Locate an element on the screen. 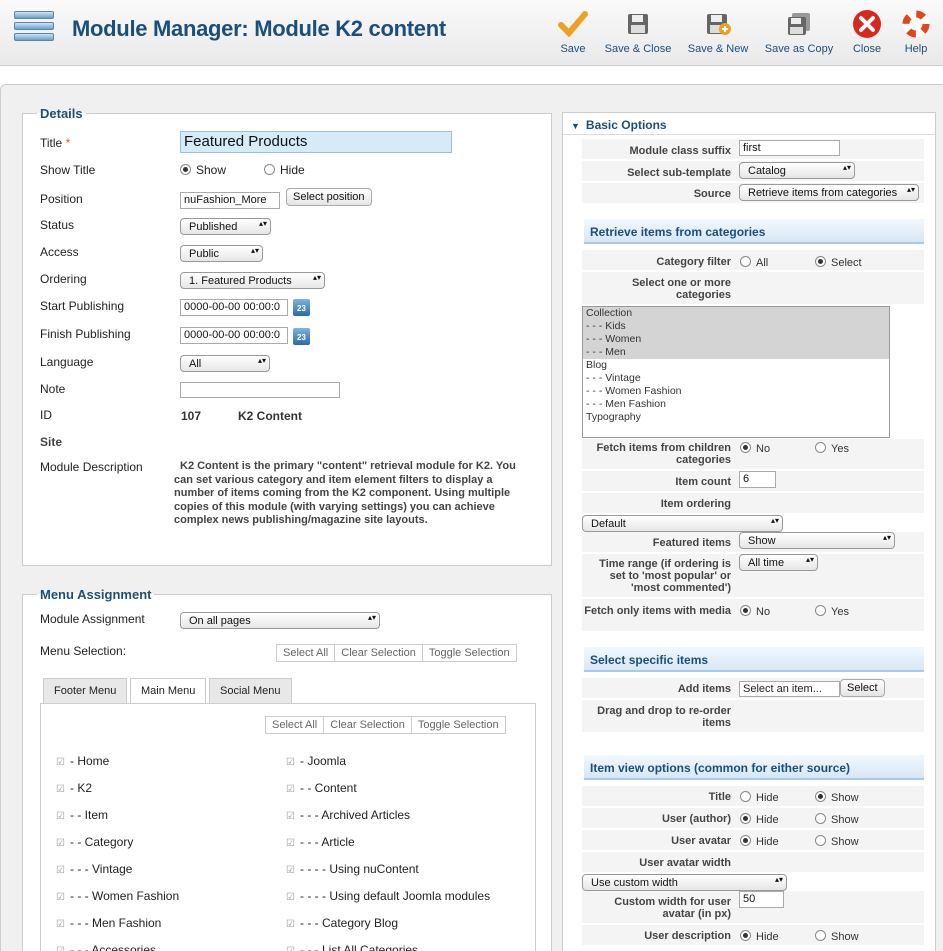  avatar-width-select: Use custom width is located at coordinates (684, 882).